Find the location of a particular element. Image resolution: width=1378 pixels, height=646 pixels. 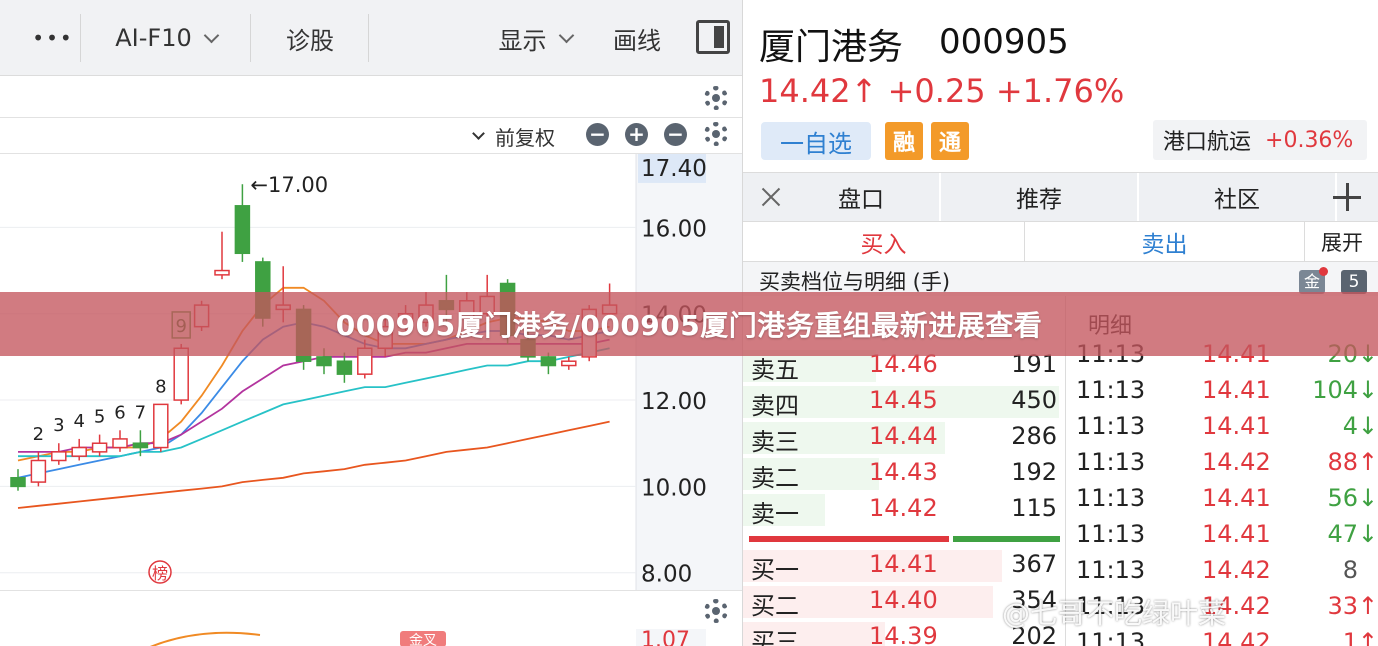

tick-volume: 8 is located at coordinates (1350, 570).